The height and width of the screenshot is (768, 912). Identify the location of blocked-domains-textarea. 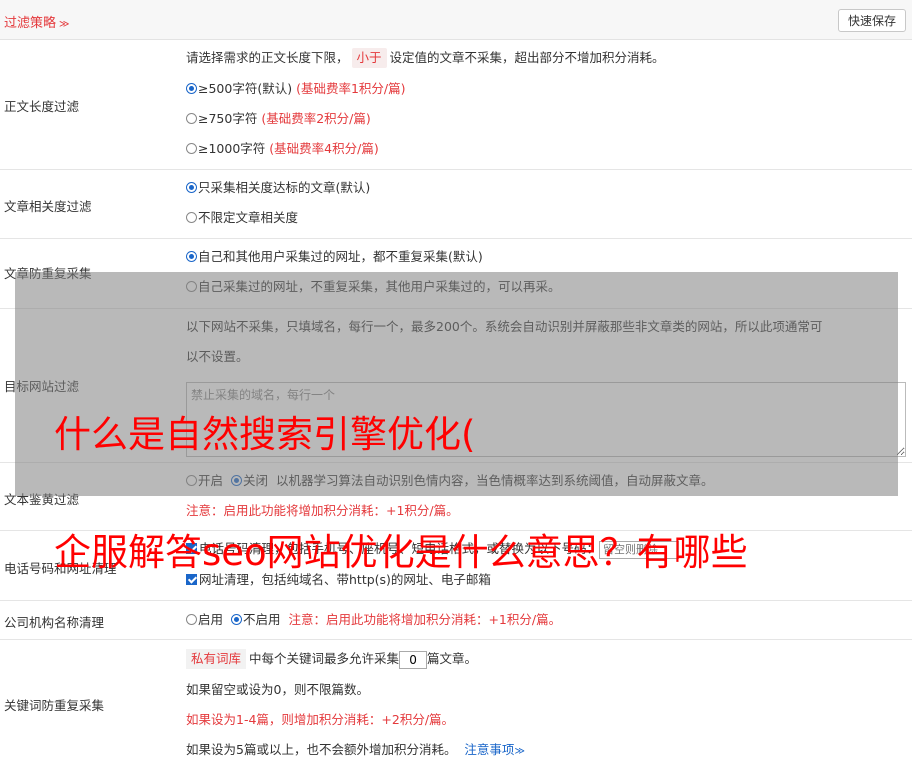
(546, 419).